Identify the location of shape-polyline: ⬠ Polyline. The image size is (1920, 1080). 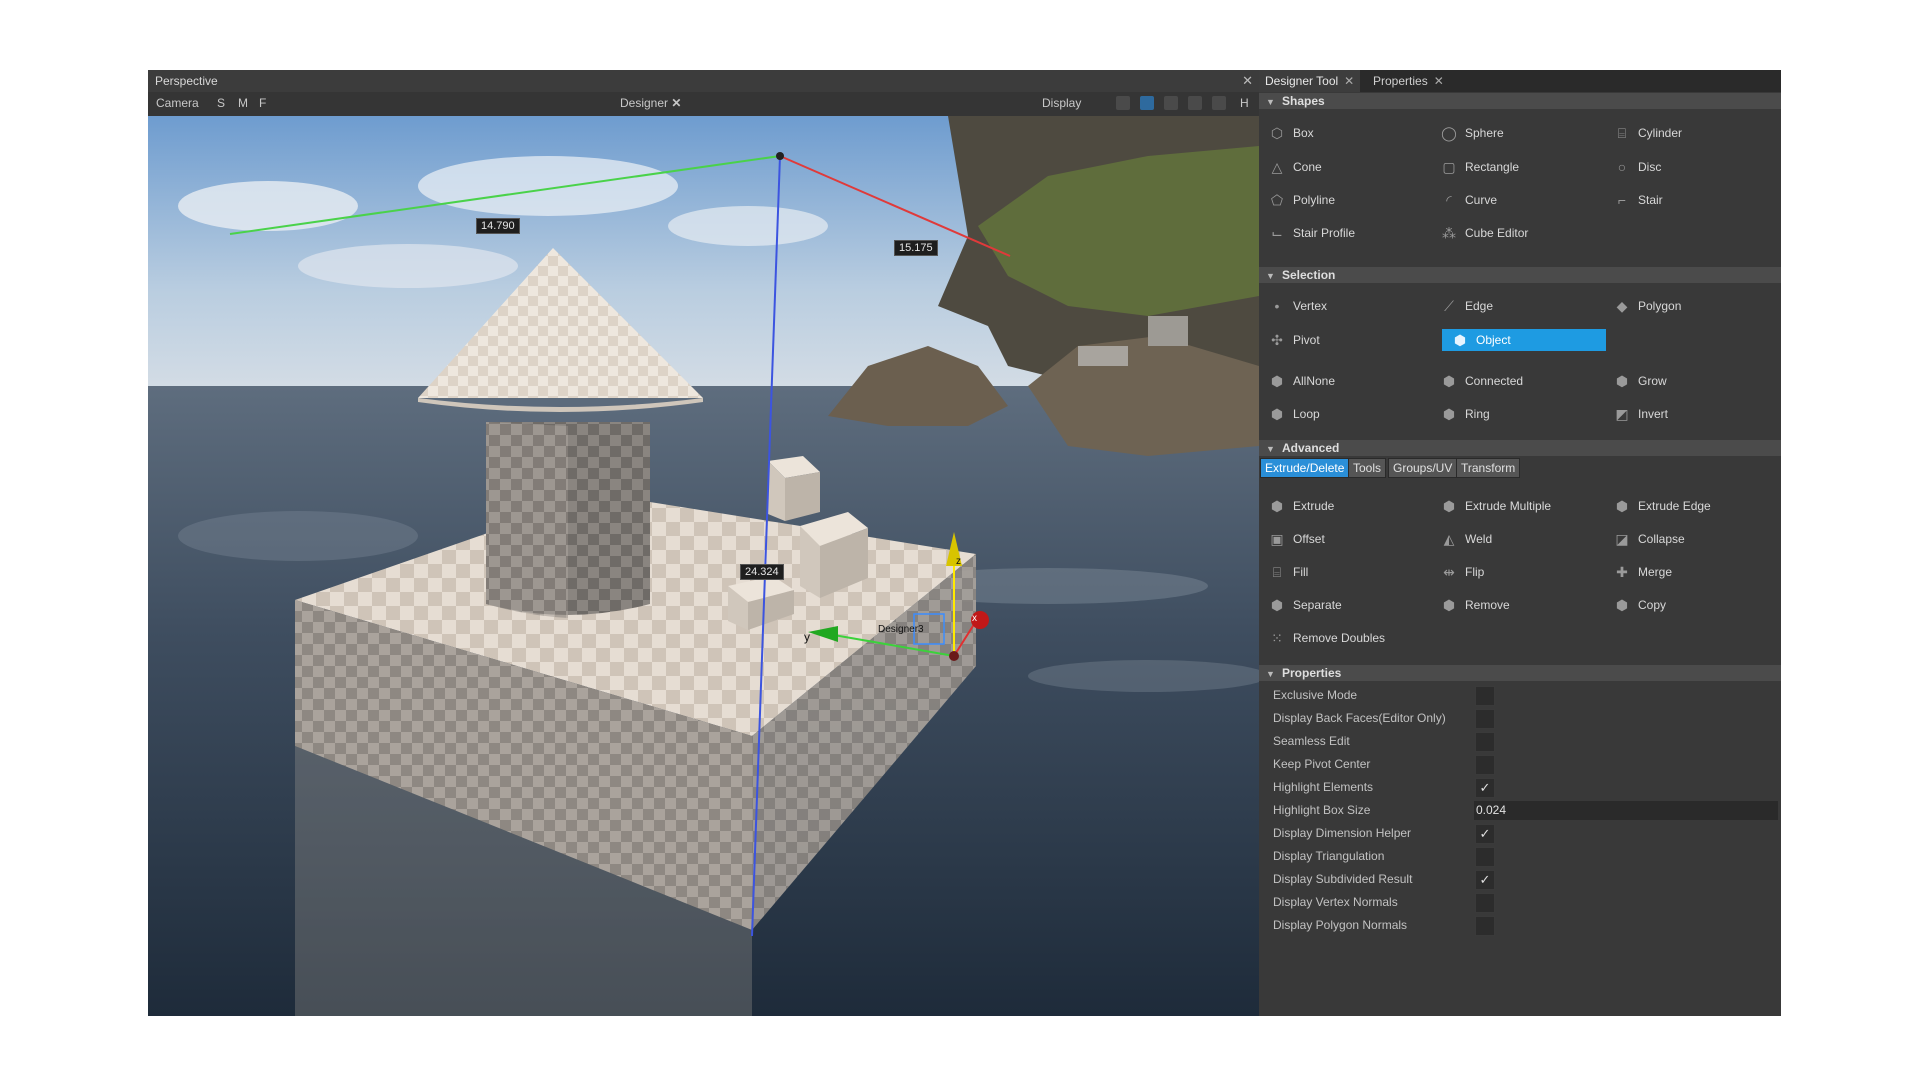
(1344, 200).